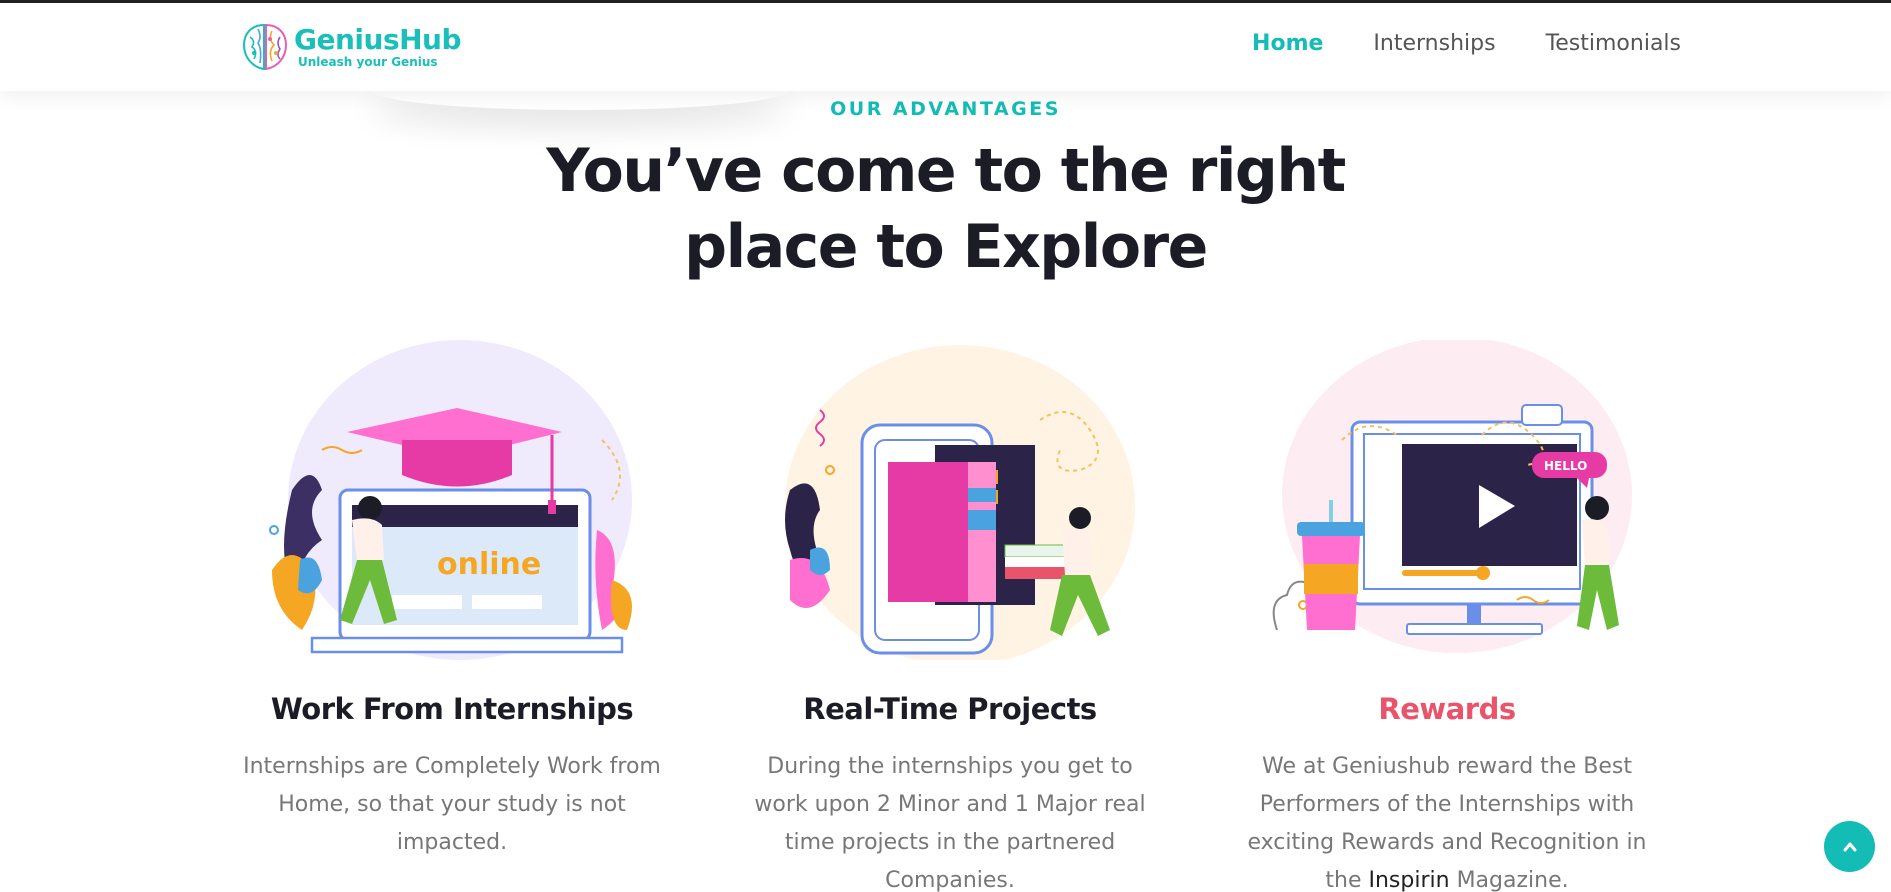 The height and width of the screenshot is (892, 1891). I want to click on hello-illustration-text: HELLO, so click(1565, 466).